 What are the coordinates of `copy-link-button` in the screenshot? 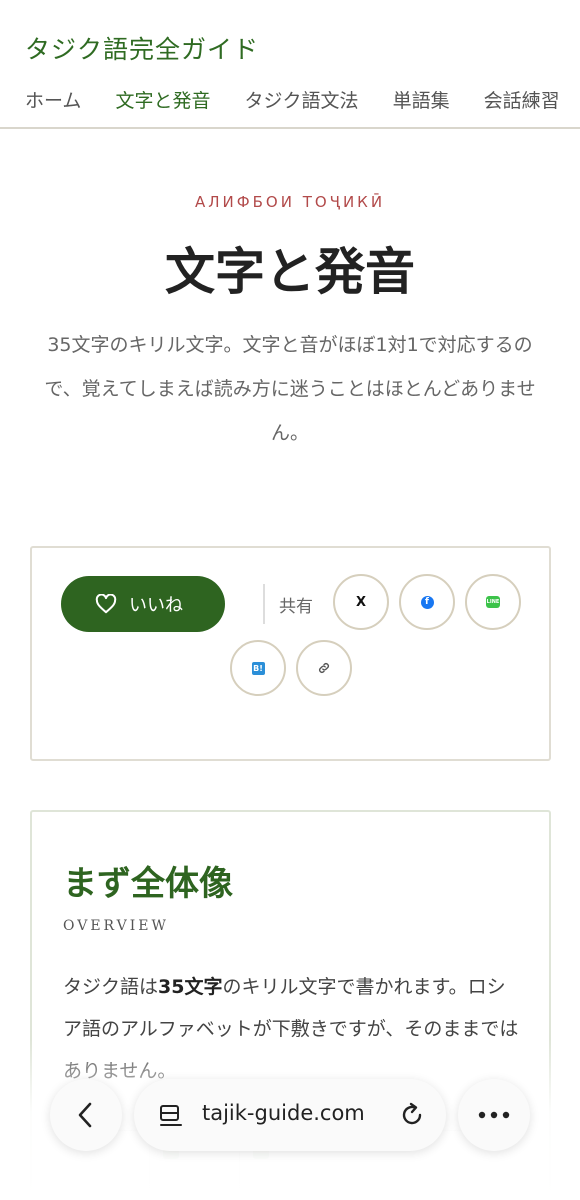 It's located at (324, 668).